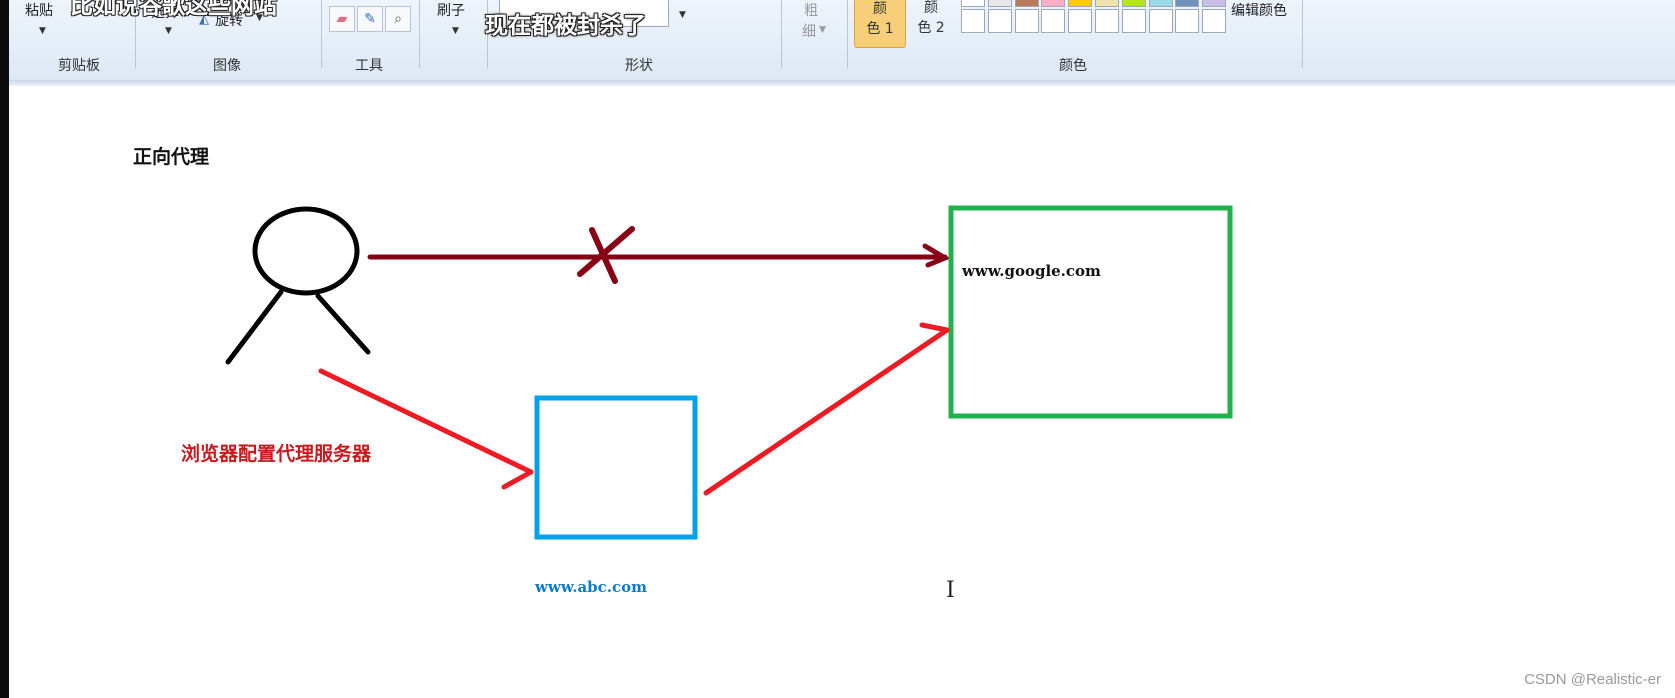 The width and height of the screenshot is (1675, 698). What do you see at coordinates (343, 324) in the screenshot?
I see `person-right-leg` at bounding box center [343, 324].